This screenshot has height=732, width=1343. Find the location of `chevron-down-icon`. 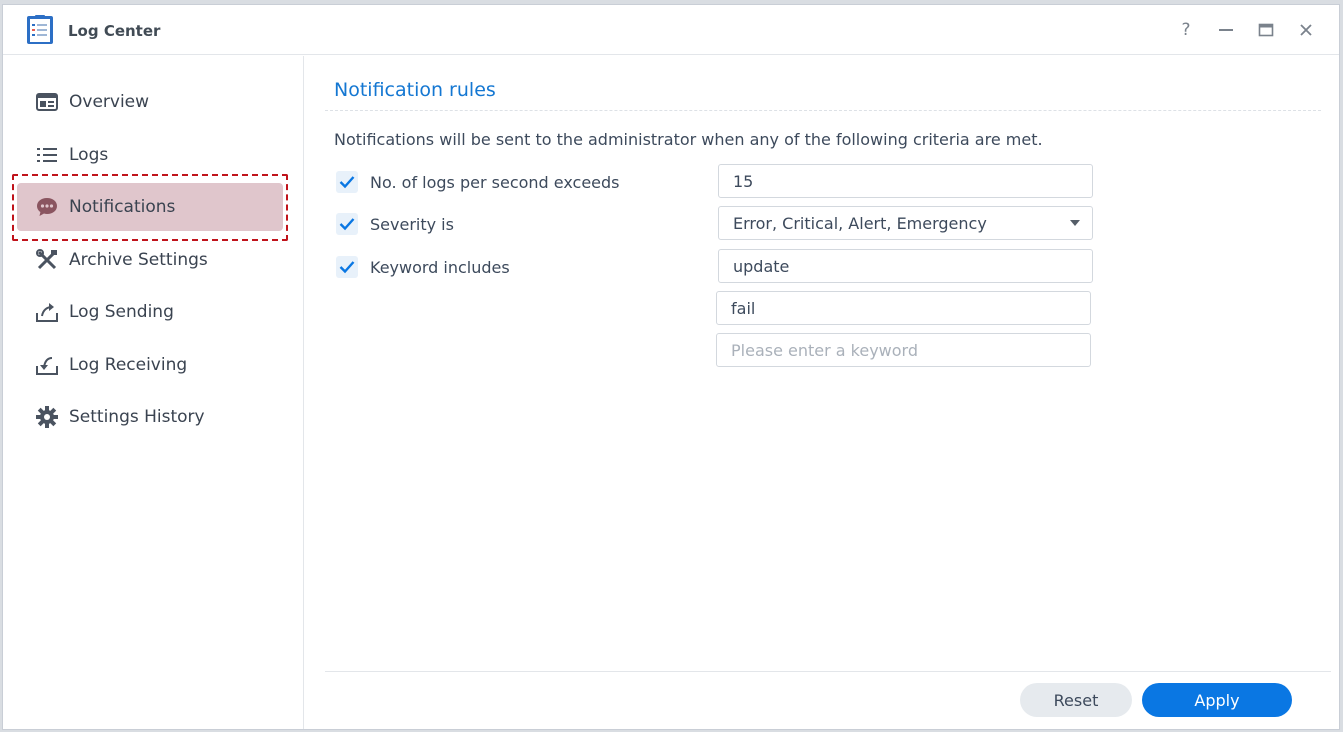

chevron-down-icon is located at coordinates (1075, 223).